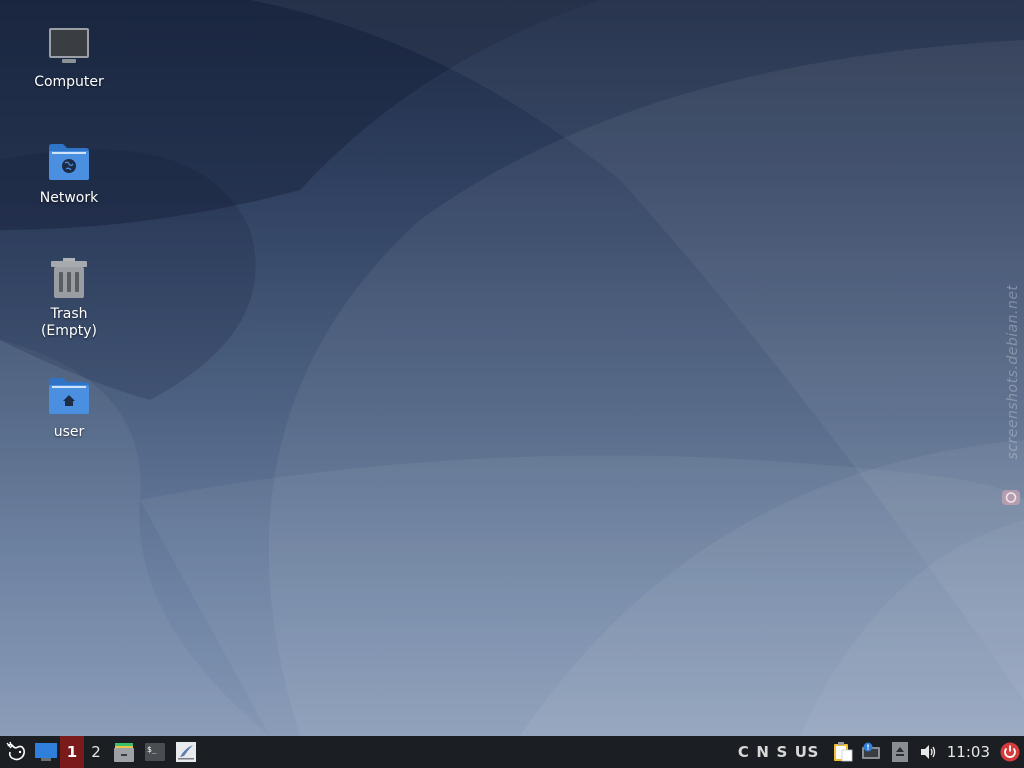 The image size is (1024, 768). I want to click on text-editor-icon, so click(186, 752).